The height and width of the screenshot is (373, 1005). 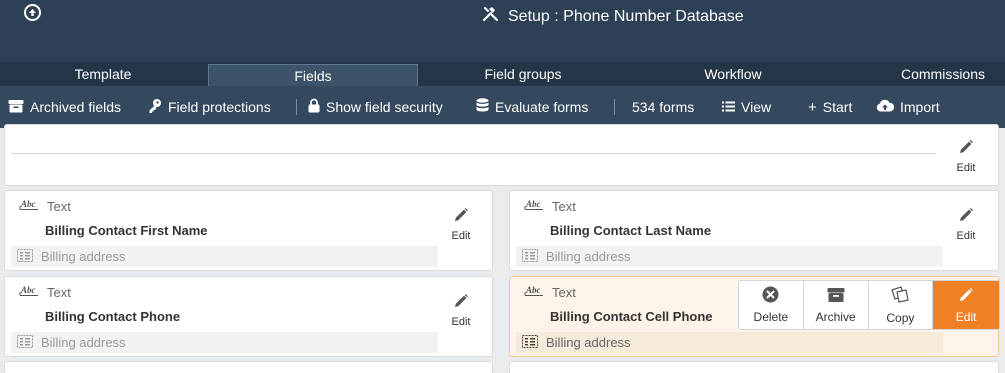 What do you see at coordinates (746, 107) in the screenshot?
I see `view-button: View` at bounding box center [746, 107].